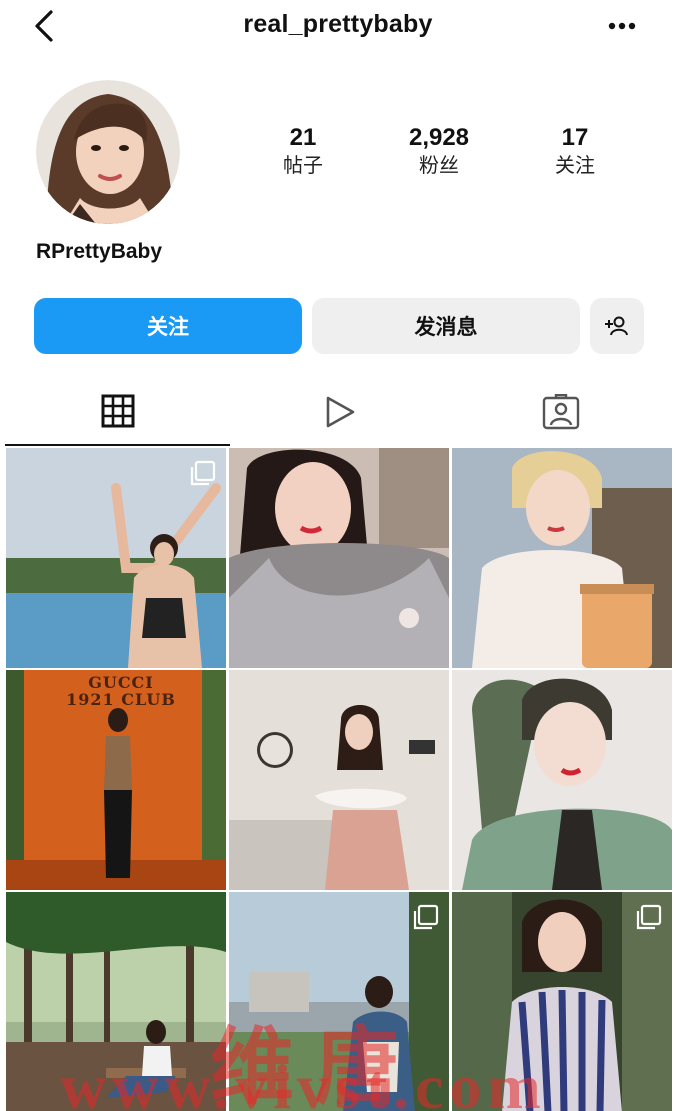  I want to click on post-thumbnail: GUCCI 1921 CLUB, so click(116, 780).